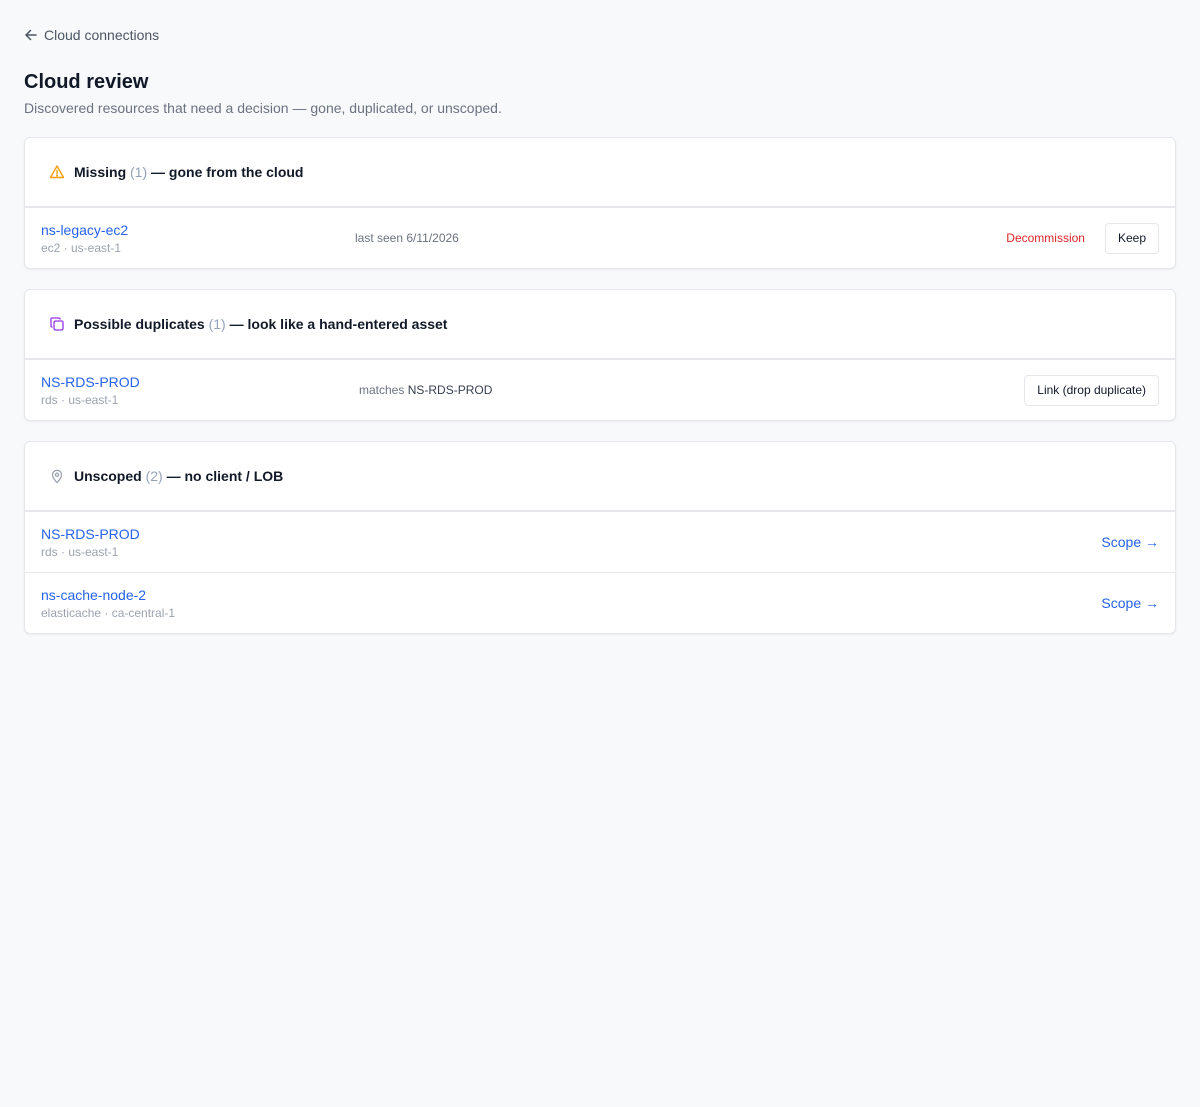  What do you see at coordinates (57, 324) in the screenshot?
I see `copy-icon` at bounding box center [57, 324].